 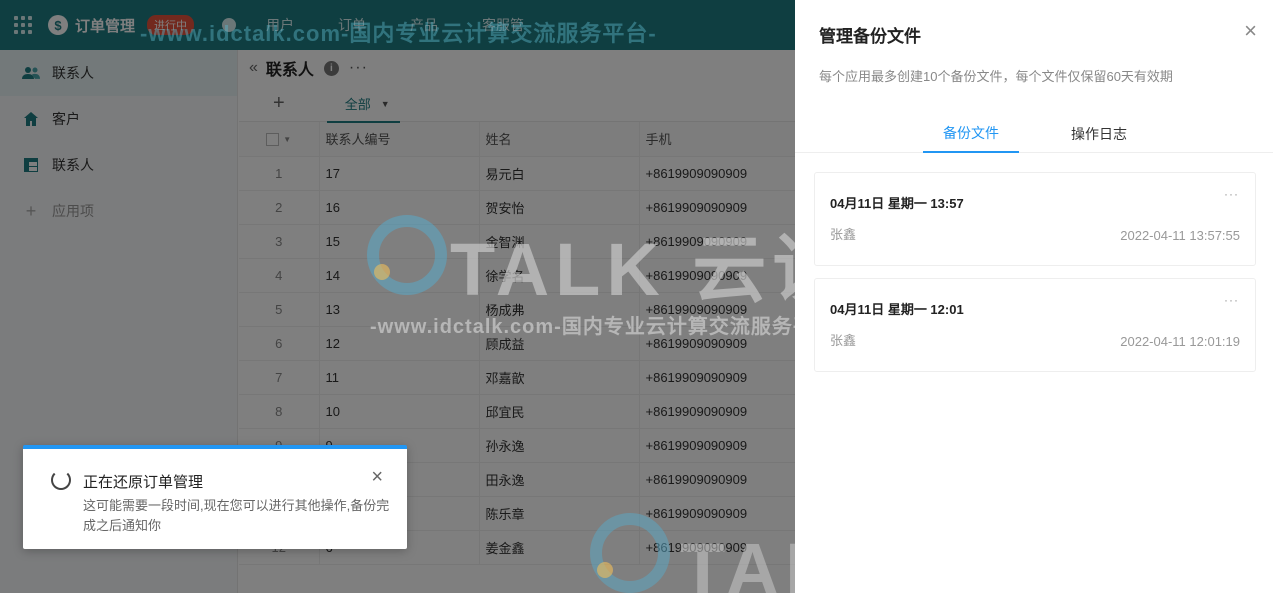 I want to click on backup-time: 2022-04-11 13:57:55, so click(x=1180, y=235).